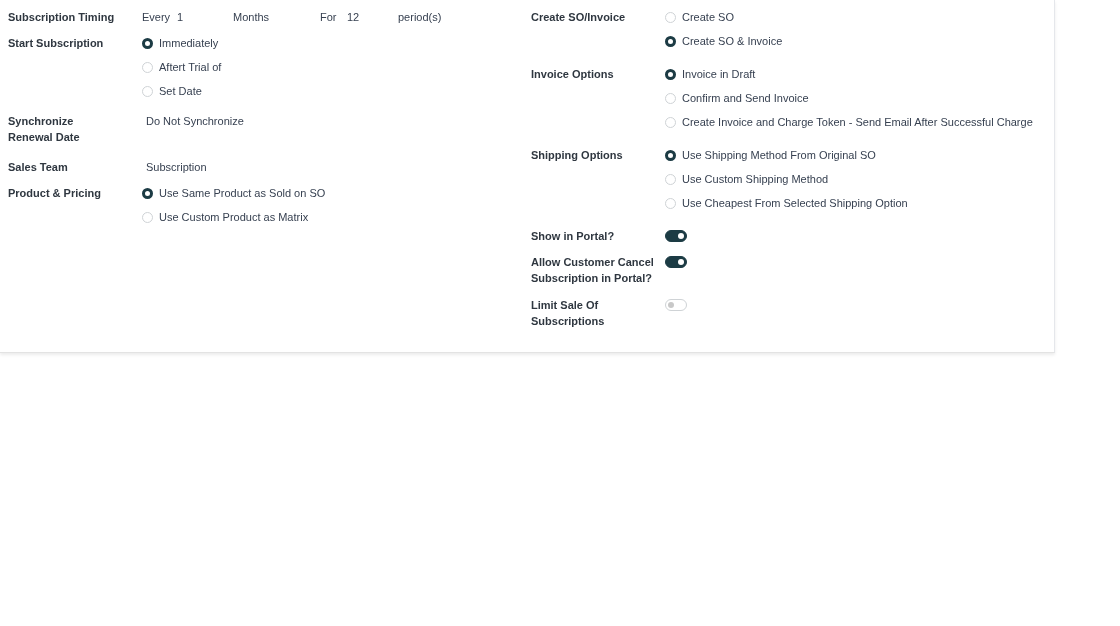 The height and width of the screenshot is (626, 1120). I want to click on field-label: Show in Portal?, so click(573, 236).